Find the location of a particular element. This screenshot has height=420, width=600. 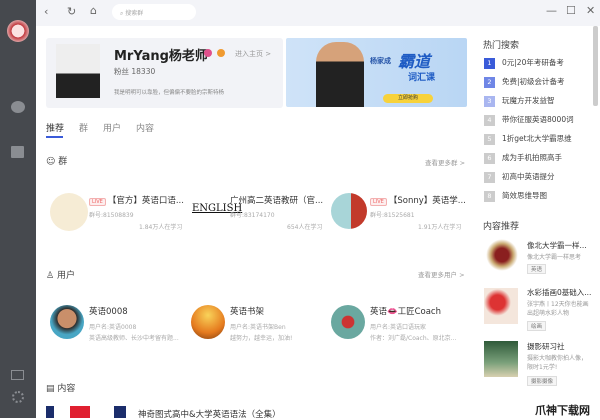

hot-search-item: 2 免费|初级会计备考 is located at coordinates (524, 82).